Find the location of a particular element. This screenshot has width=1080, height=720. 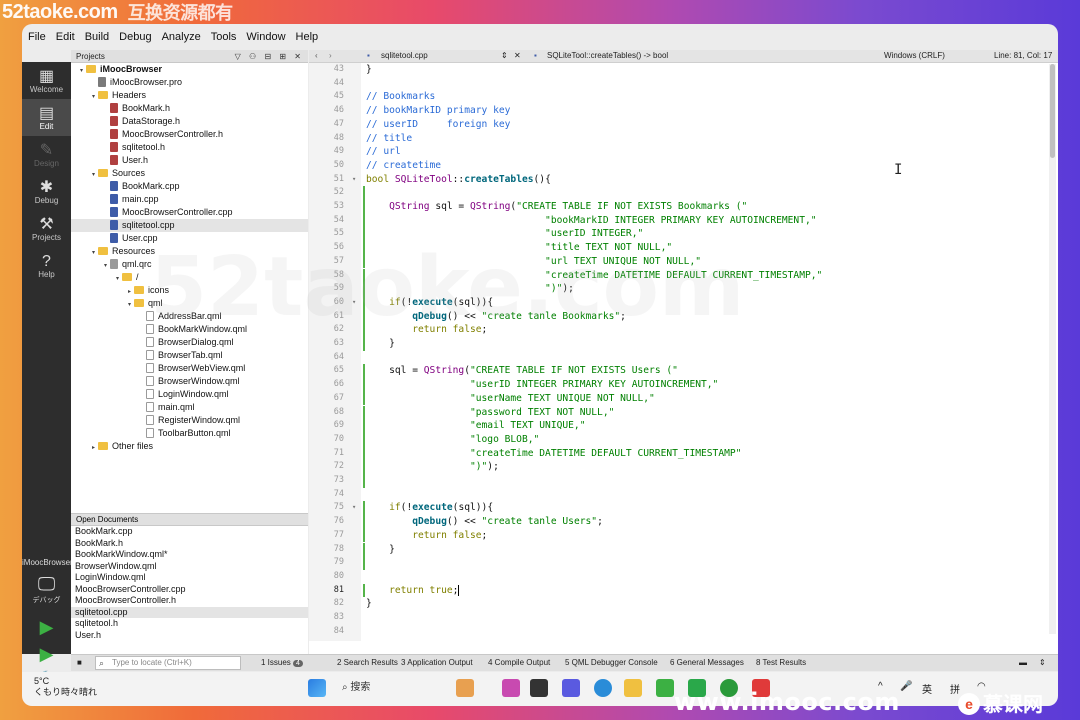

open-document-item: sqlitetool.cpp is located at coordinates (189, 612).